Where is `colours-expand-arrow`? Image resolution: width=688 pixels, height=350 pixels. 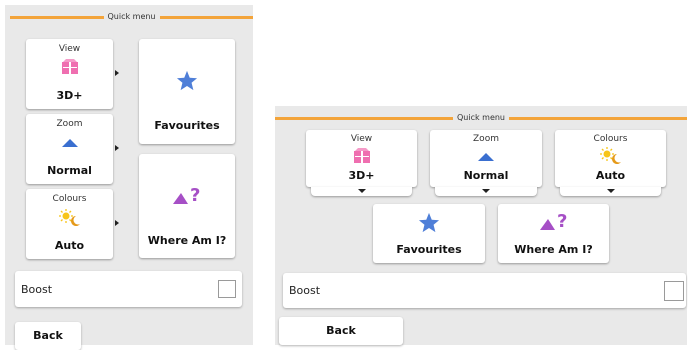
colours-expand-arrow is located at coordinates (117, 223).